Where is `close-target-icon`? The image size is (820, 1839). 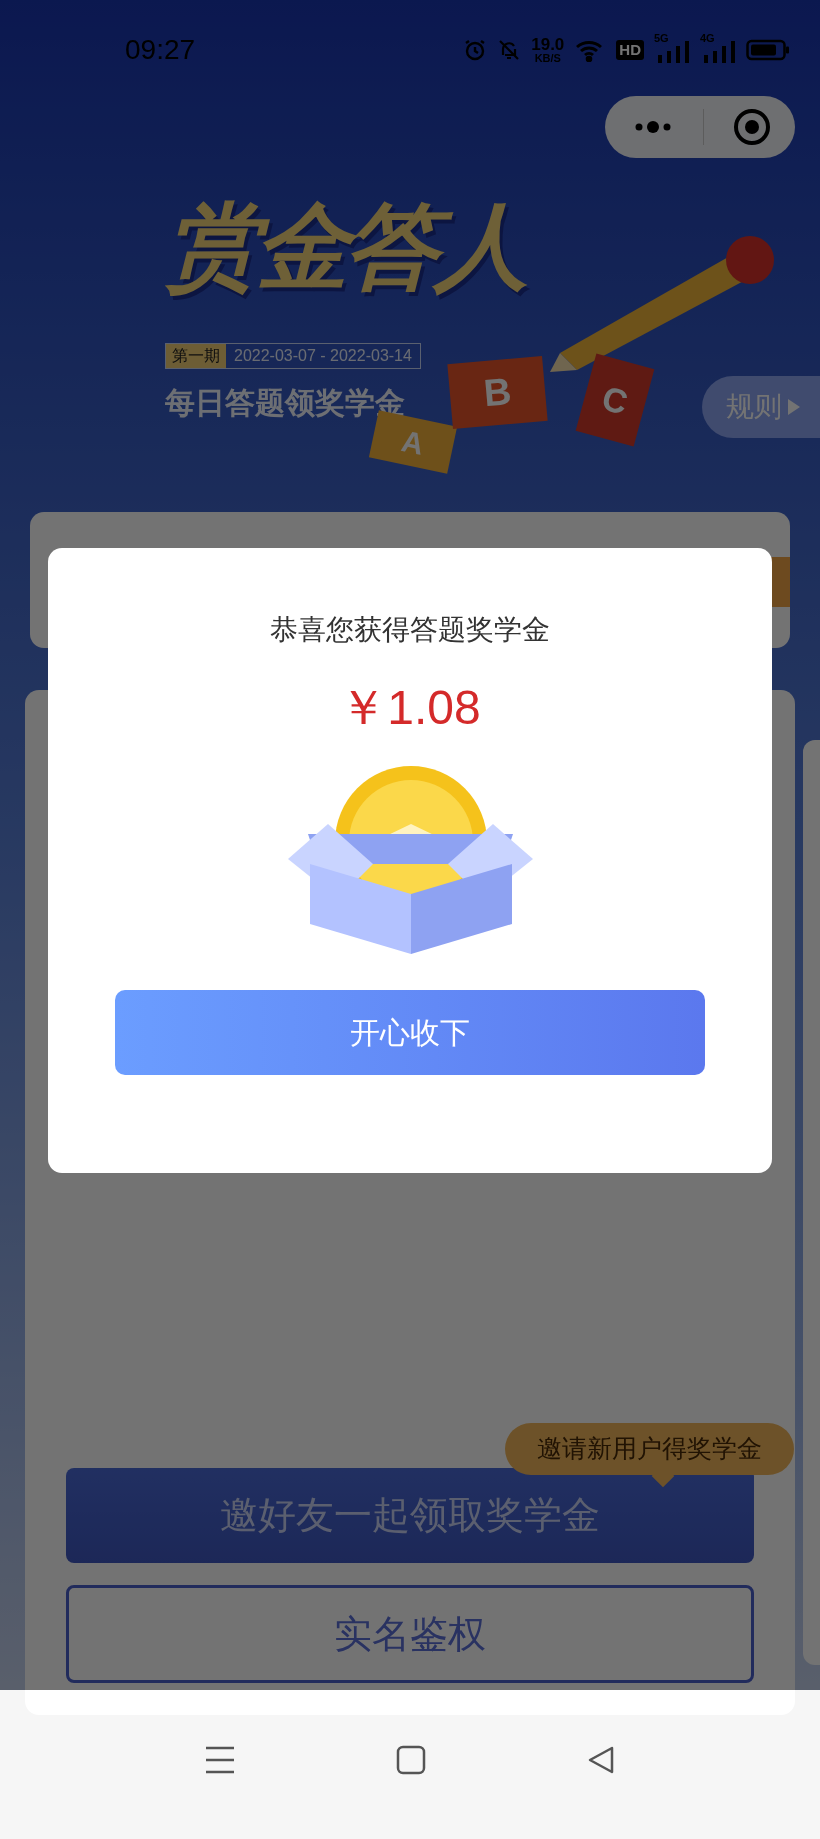 close-target-icon is located at coordinates (752, 127).